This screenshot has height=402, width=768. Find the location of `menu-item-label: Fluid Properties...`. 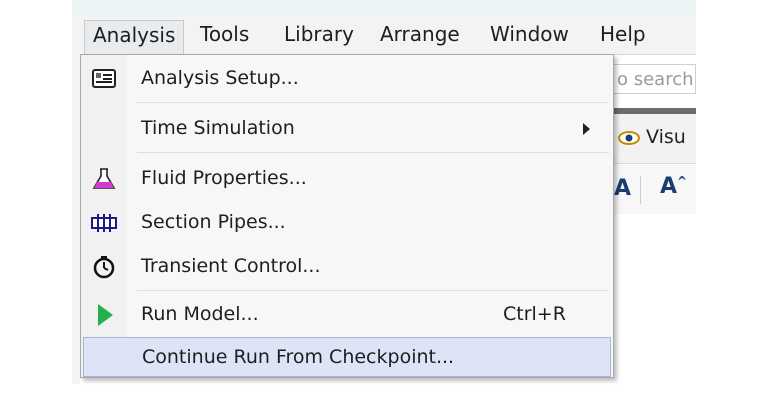

menu-item-label: Fluid Properties... is located at coordinates (224, 178).